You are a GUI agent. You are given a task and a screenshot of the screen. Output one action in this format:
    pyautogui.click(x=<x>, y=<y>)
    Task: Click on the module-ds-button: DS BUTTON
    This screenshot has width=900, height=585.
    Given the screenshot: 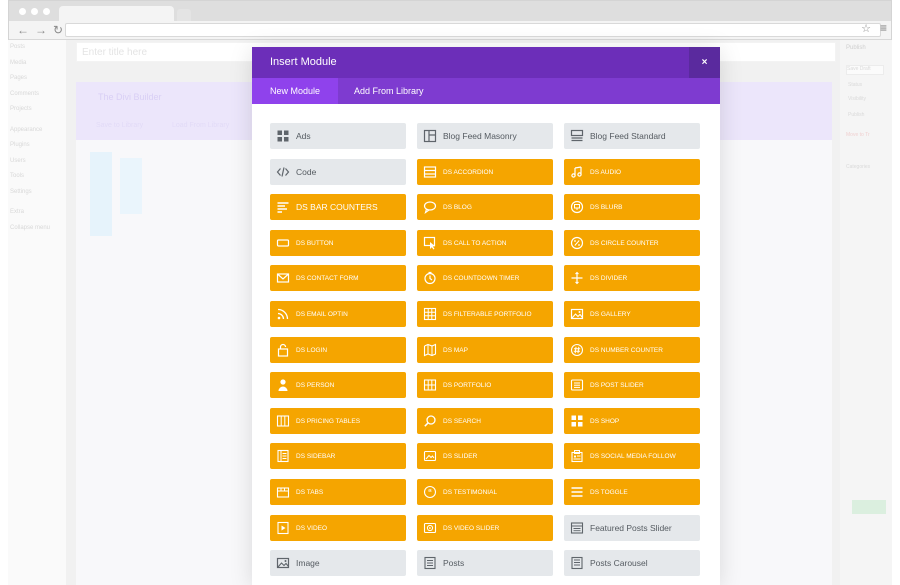 What is the action you would take?
    pyautogui.click(x=338, y=243)
    